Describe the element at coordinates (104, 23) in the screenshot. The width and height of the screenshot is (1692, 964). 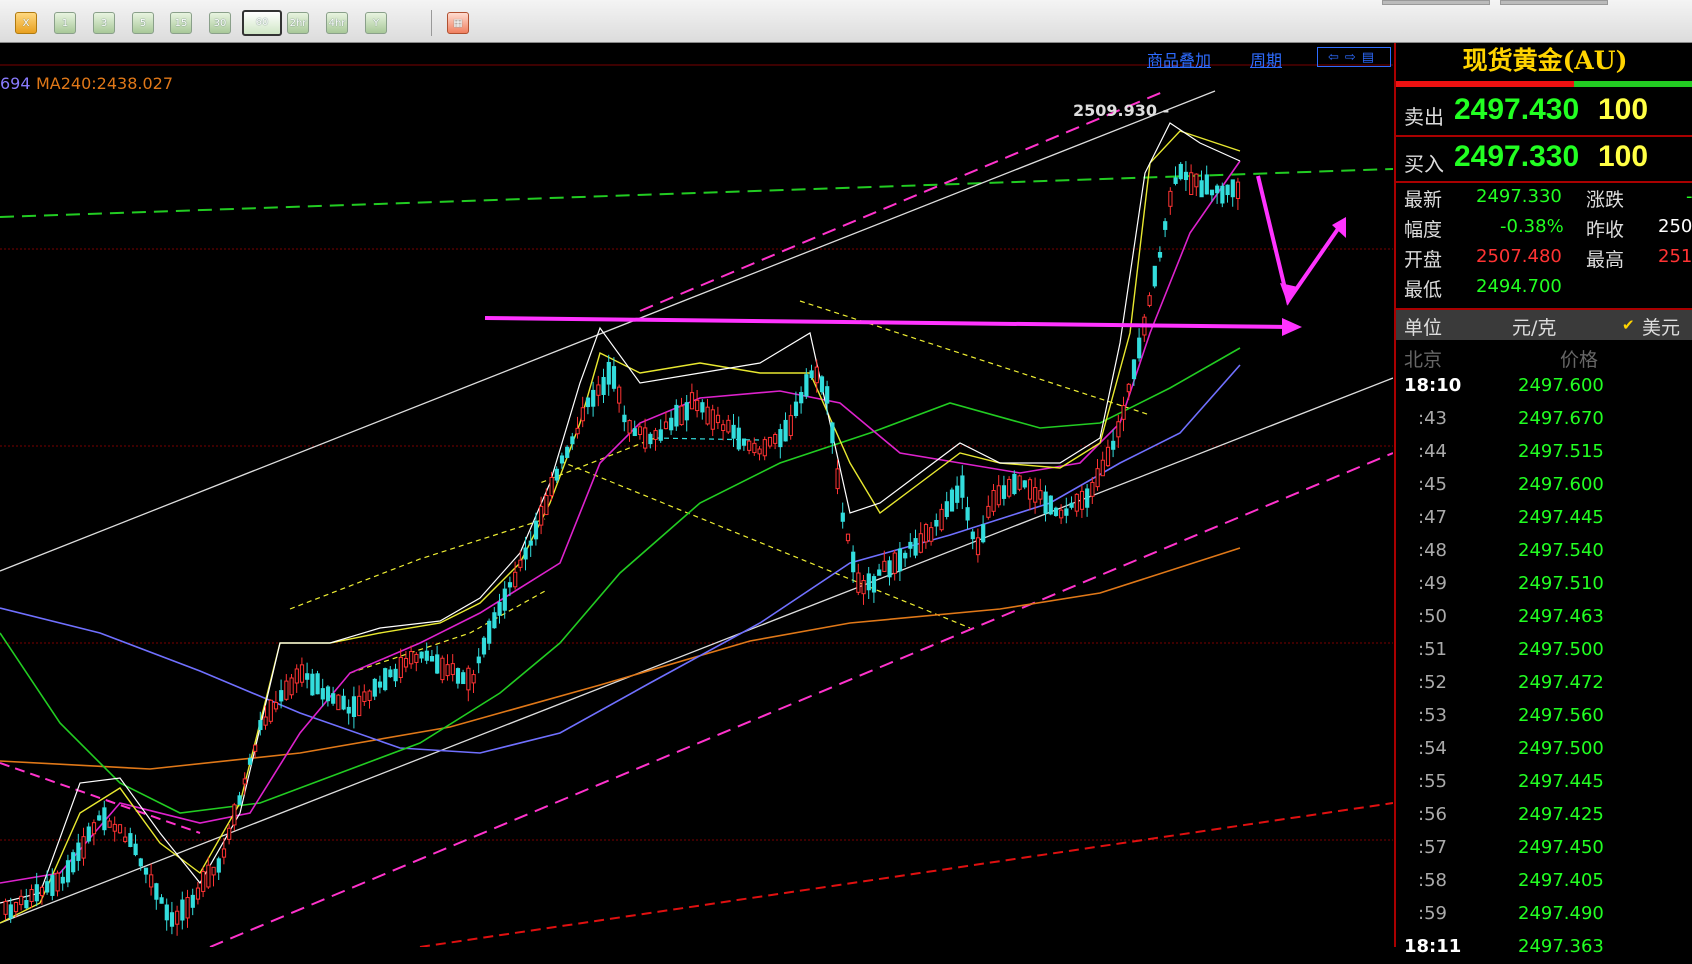
I see `period-3-button: 3` at that location.